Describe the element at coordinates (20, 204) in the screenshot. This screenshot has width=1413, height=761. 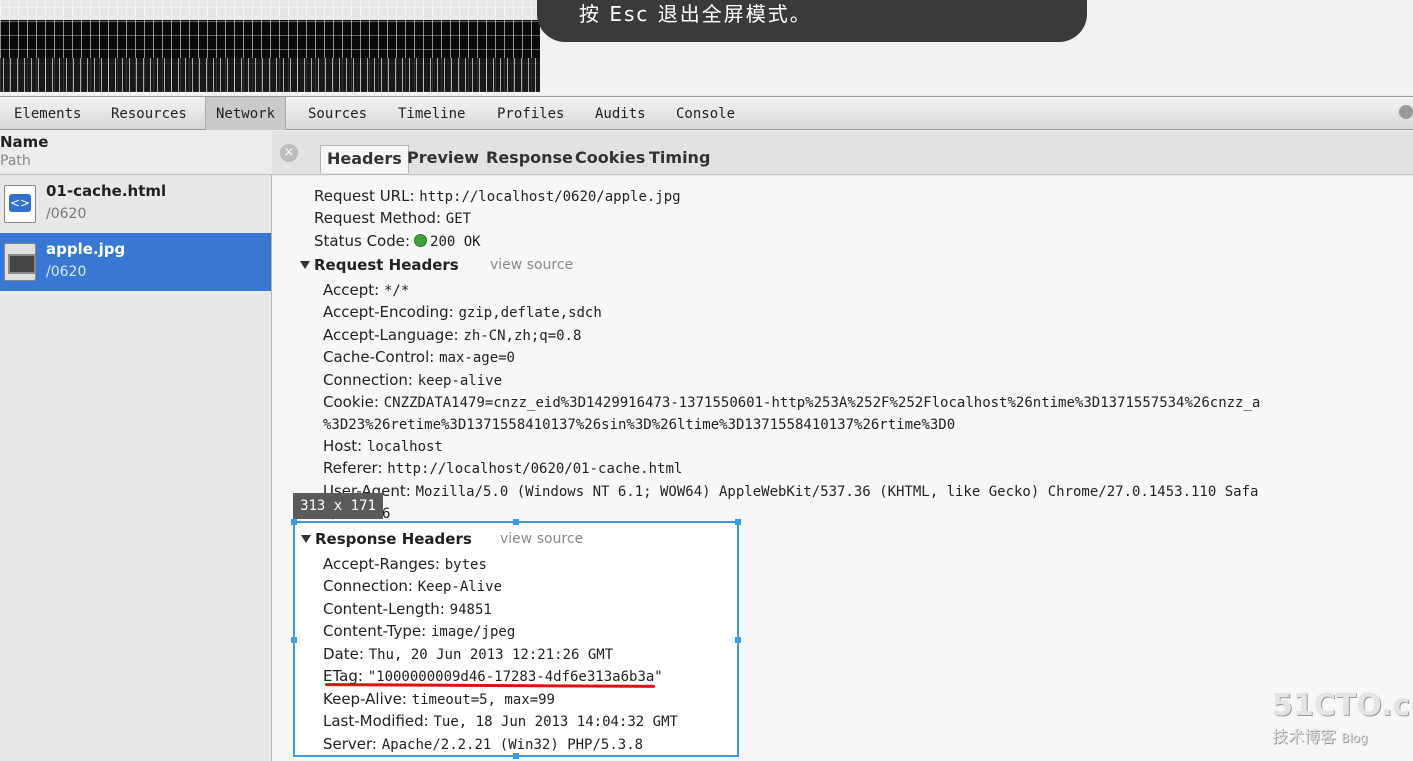
I see `html-file-icon` at that location.